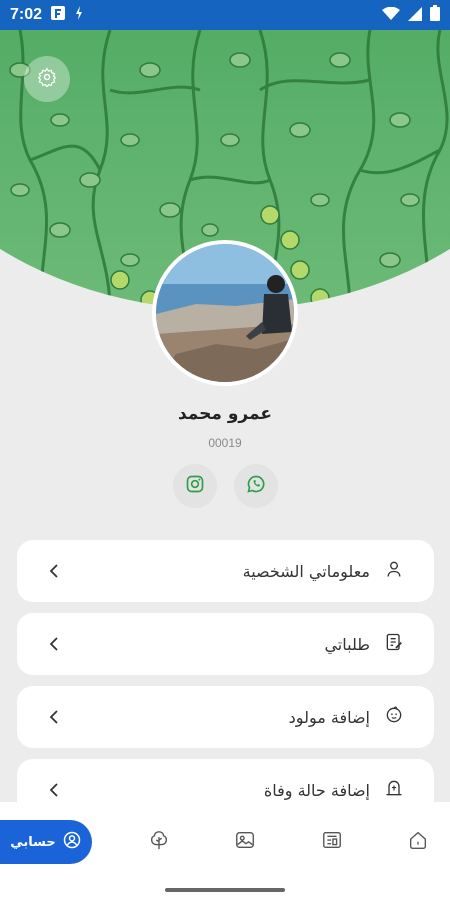  I want to click on gallery-icon, so click(245, 842).